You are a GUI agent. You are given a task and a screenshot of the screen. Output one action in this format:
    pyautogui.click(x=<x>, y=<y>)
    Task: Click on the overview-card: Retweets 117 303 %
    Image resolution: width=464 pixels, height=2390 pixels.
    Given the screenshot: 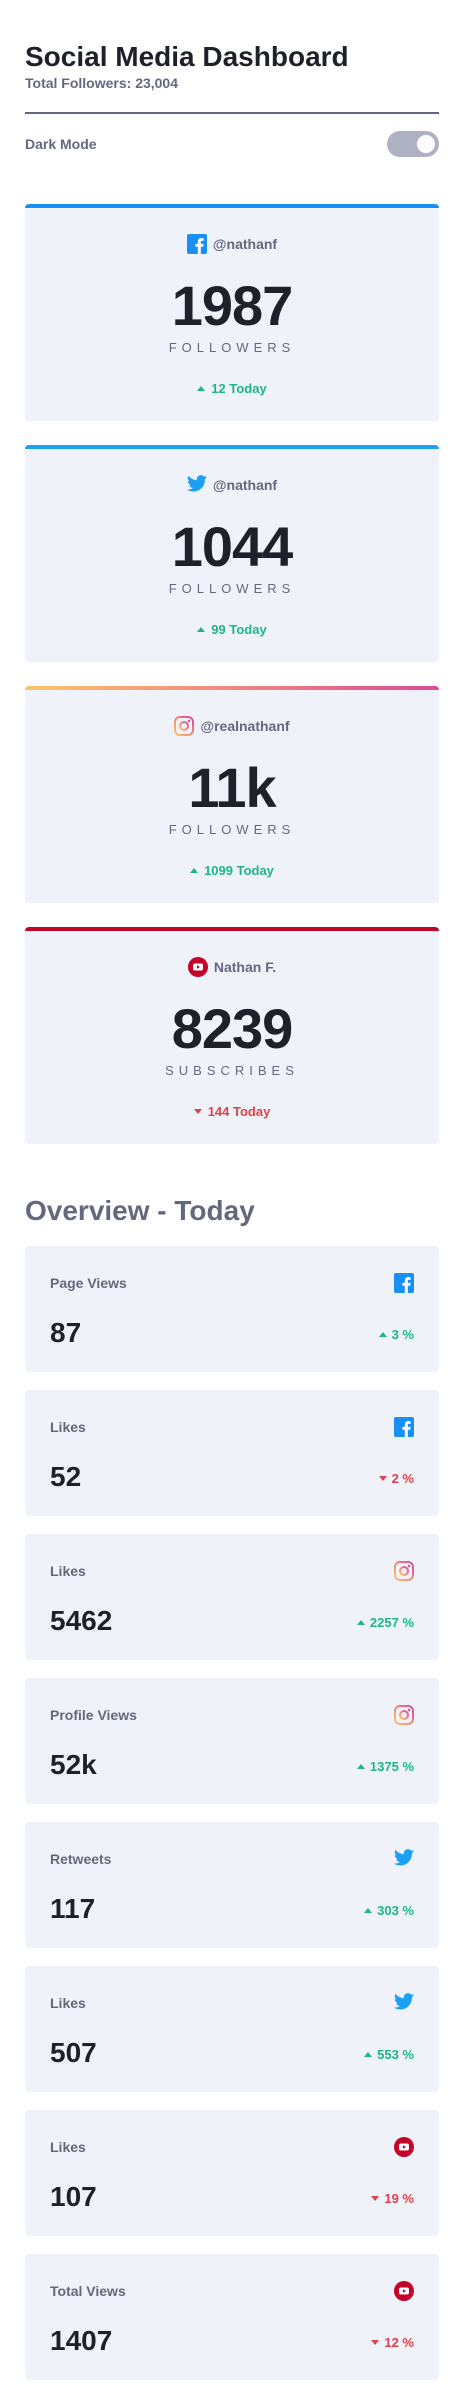 What is the action you would take?
    pyautogui.click(x=232, y=1885)
    